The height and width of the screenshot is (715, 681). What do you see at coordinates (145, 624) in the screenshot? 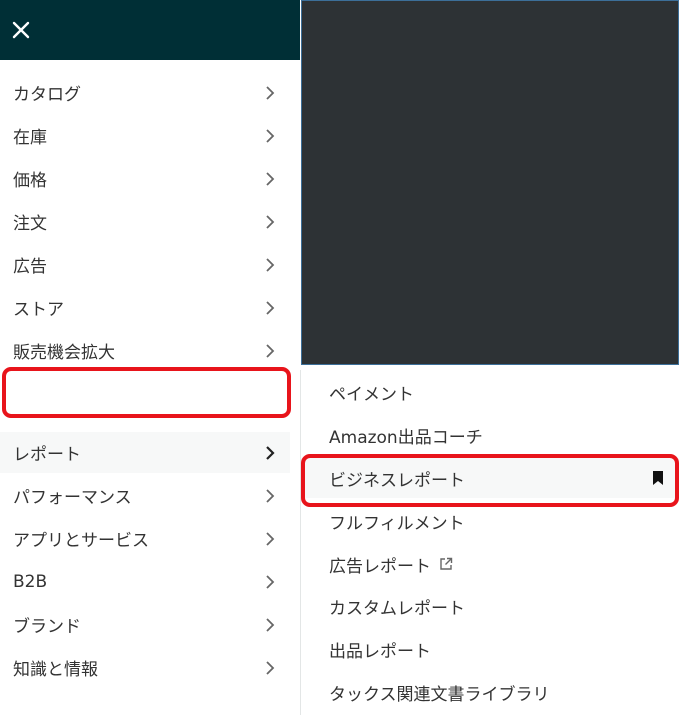
I see `nav-item-brand: ブランド` at bounding box center [145, 624].